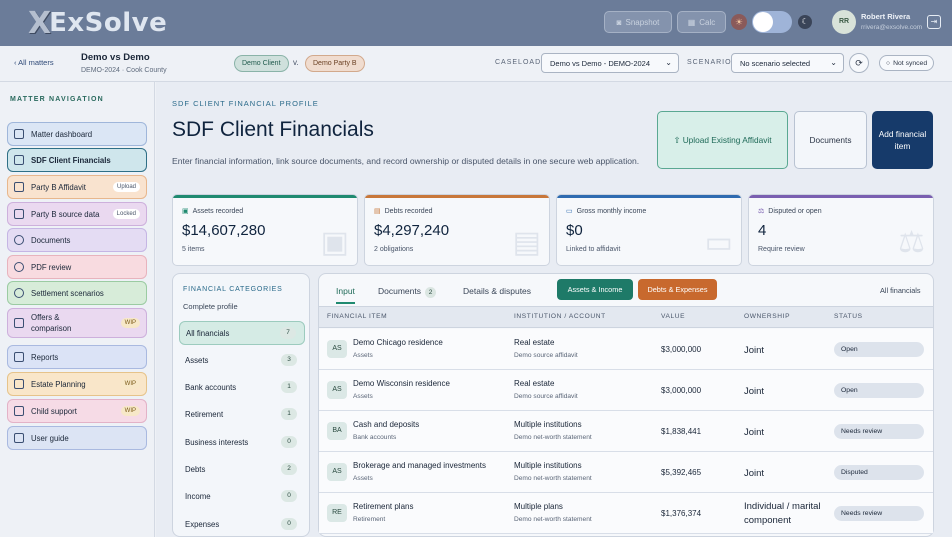  I want to click on sidebar-item-label: Child support, so click(54, 411).